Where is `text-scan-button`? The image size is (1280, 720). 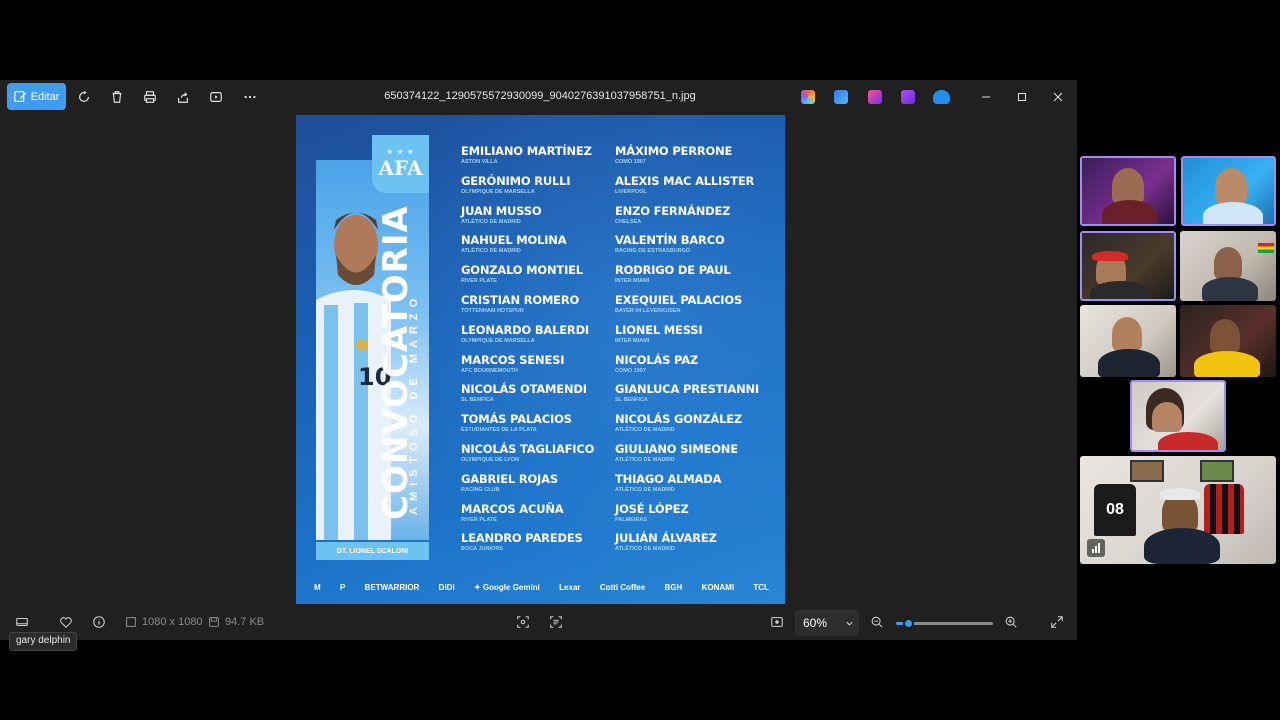
text-scan-button is located at coordinates (556, 622).